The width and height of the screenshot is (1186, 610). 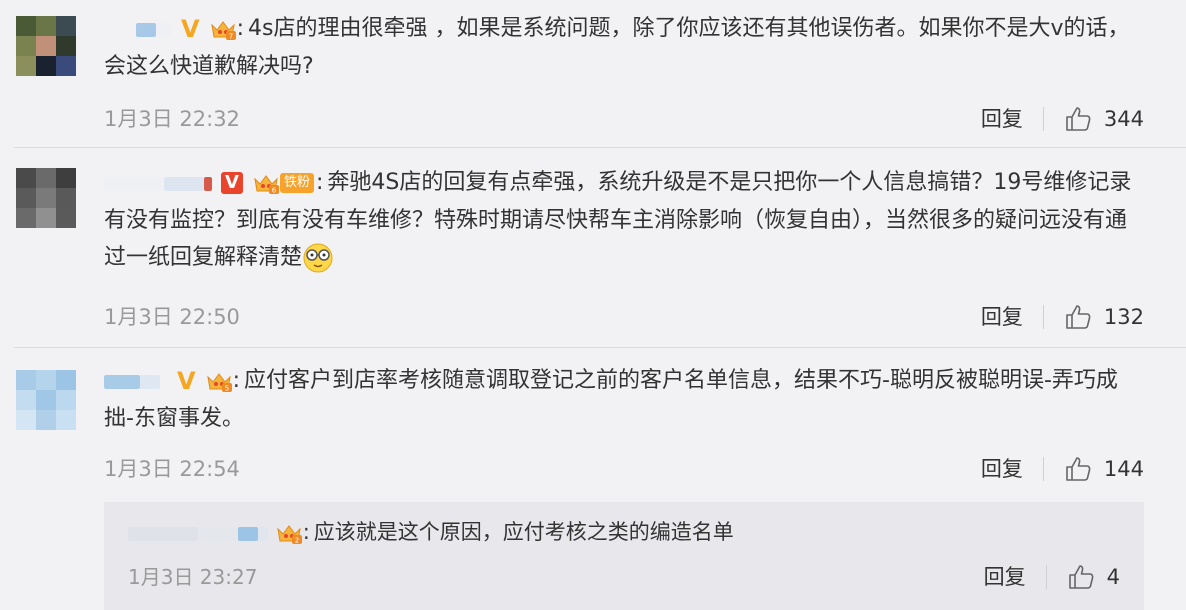 I want to click on sub-reply-text: 应该就是这个原因，应付考核之类的编造名单, so click(x=523, y=532).